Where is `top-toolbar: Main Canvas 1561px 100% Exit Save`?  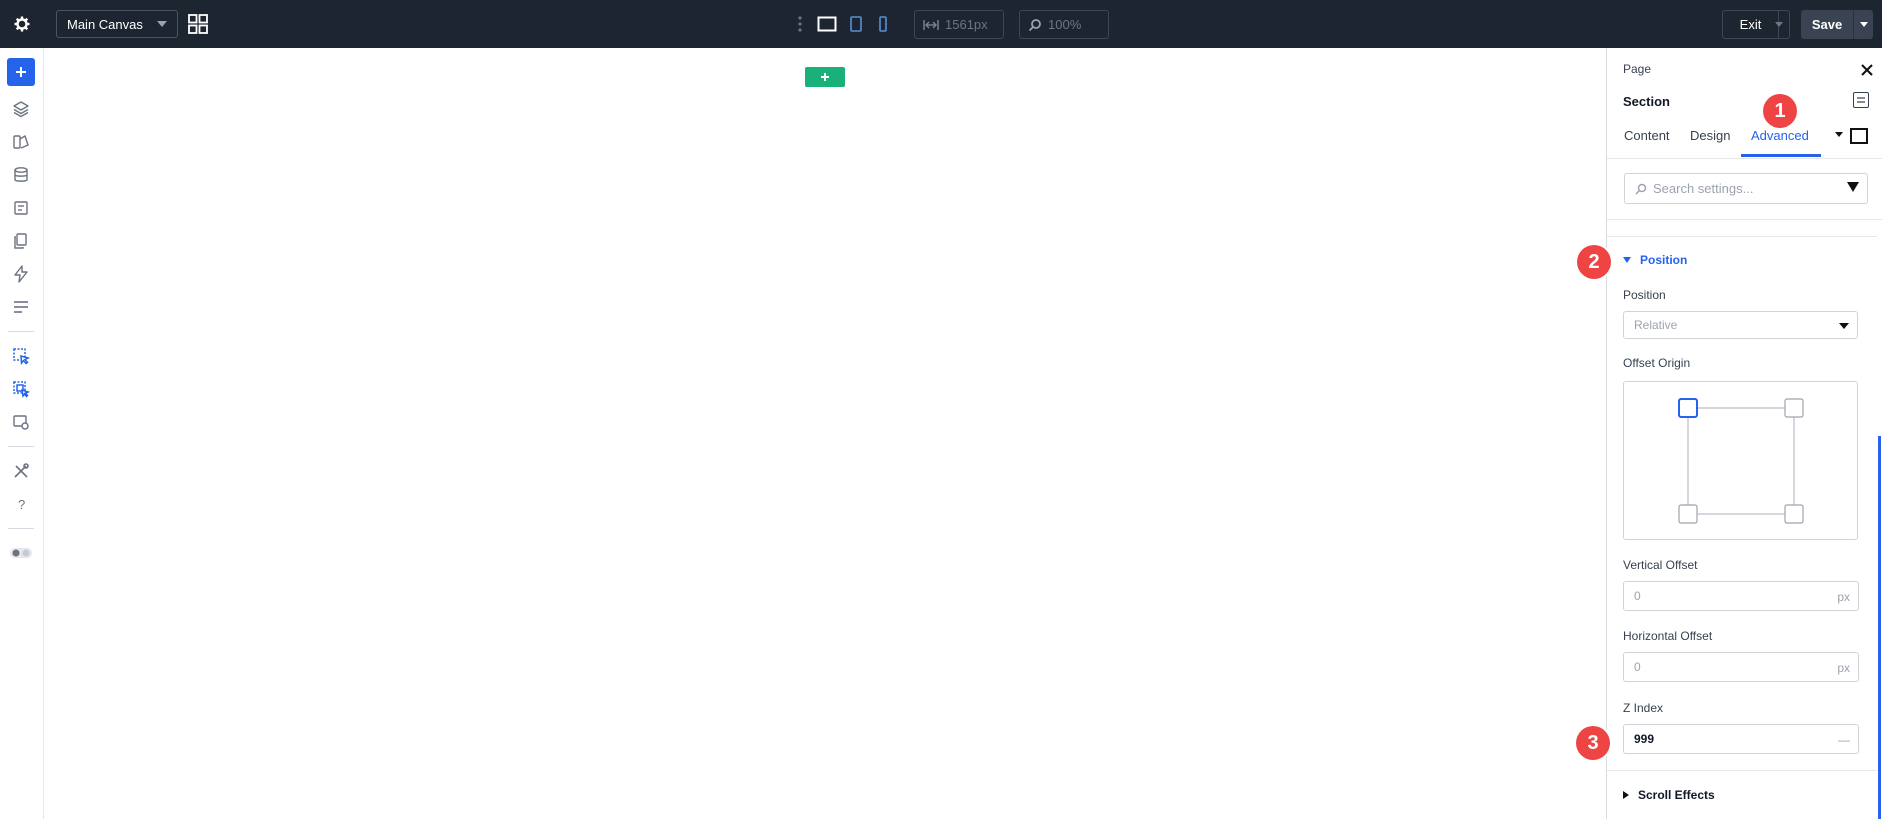 top-toolbar: Main Canvas 1561px 100% Exit Save is located at coordinates (941, 24).